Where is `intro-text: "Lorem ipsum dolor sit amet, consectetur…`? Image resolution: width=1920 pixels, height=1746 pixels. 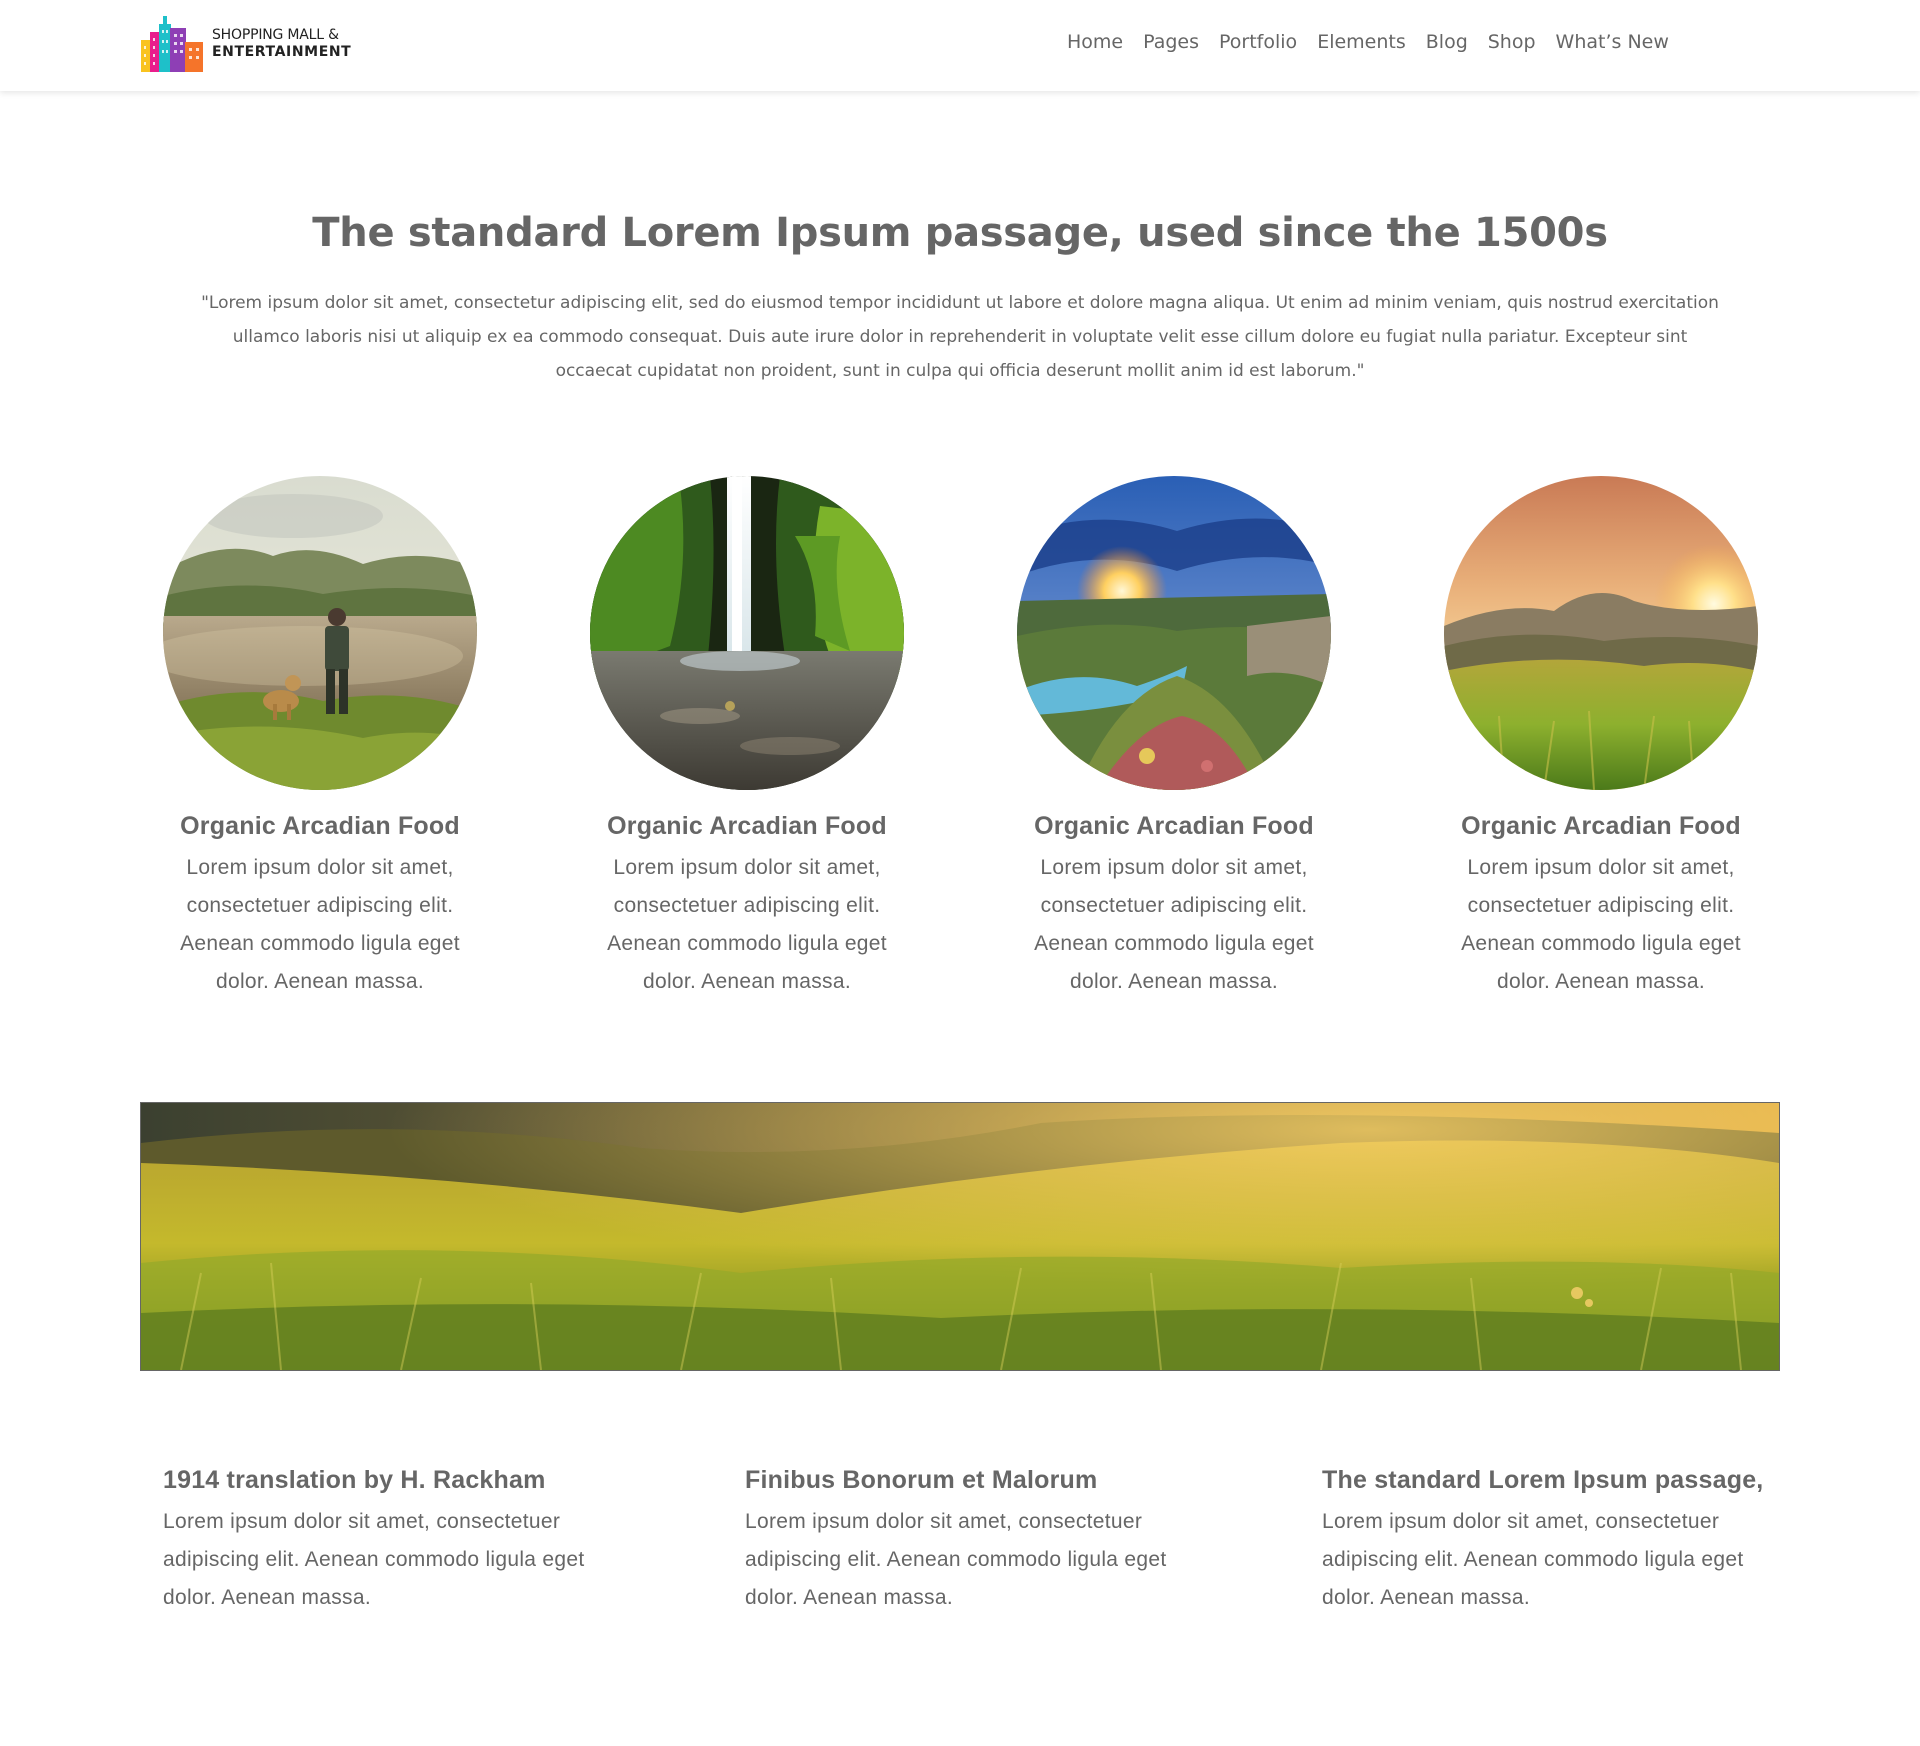 intro-text: "Lorem ipsum dolor sit amet, consectetur… is located at coordinates (960, 337).